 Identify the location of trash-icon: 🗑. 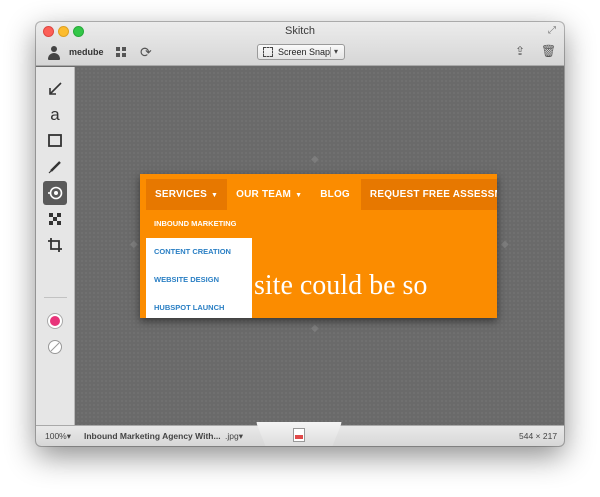
(548, 51).